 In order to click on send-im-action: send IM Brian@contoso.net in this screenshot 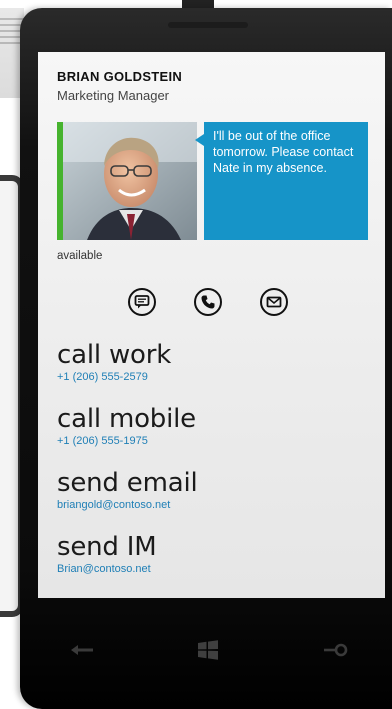, I will do `click(212, 564)`.